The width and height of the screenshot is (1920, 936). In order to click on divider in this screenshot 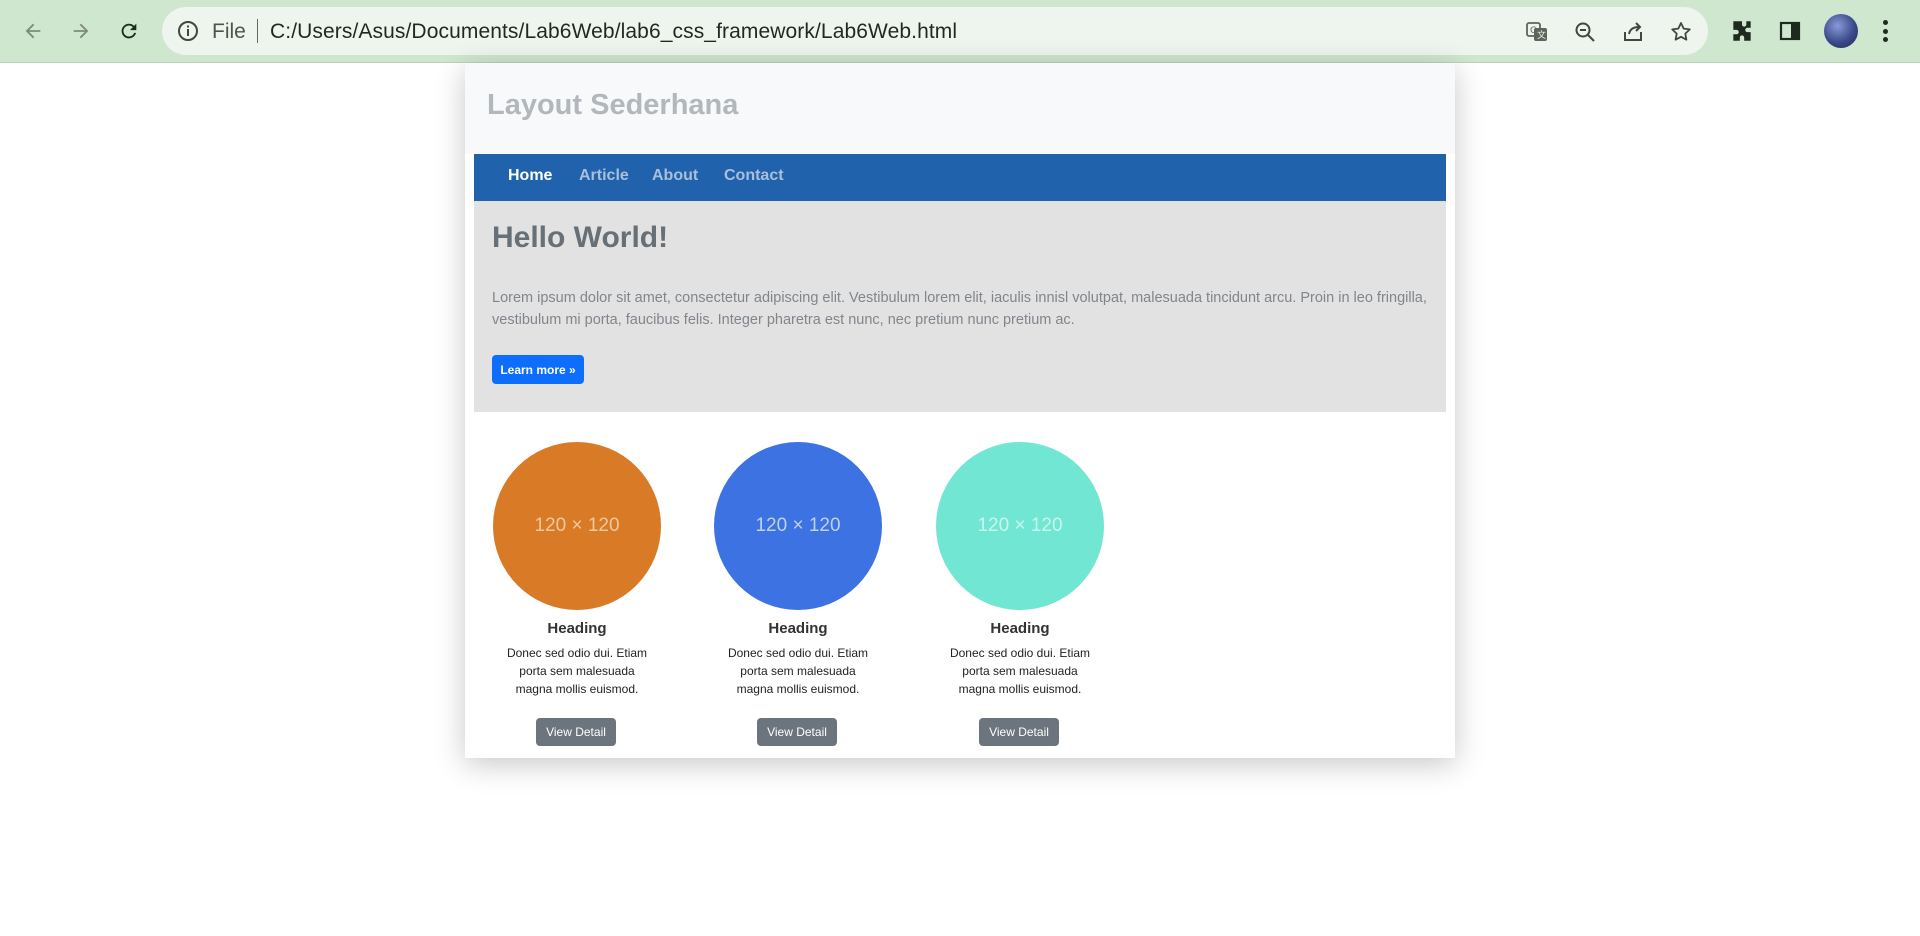, I will do `click(257, 31)`.